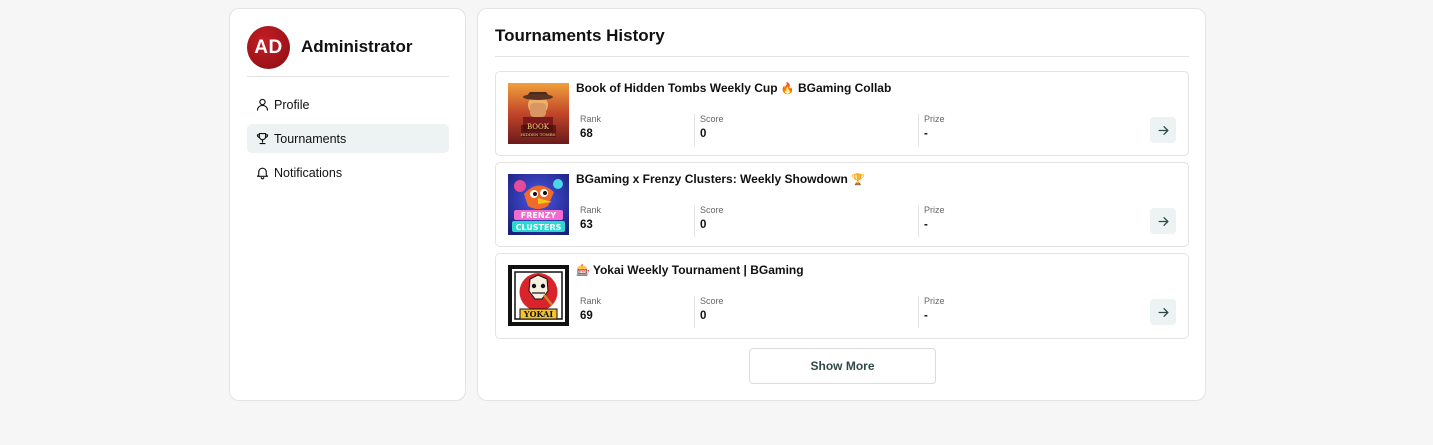 The height and width of the screenshot is (445, 1433). What do you see at coordinates (348, 104) in the screenshot?
I see `sidebar-item-profile: Profile` at bounding box center [348, 104].